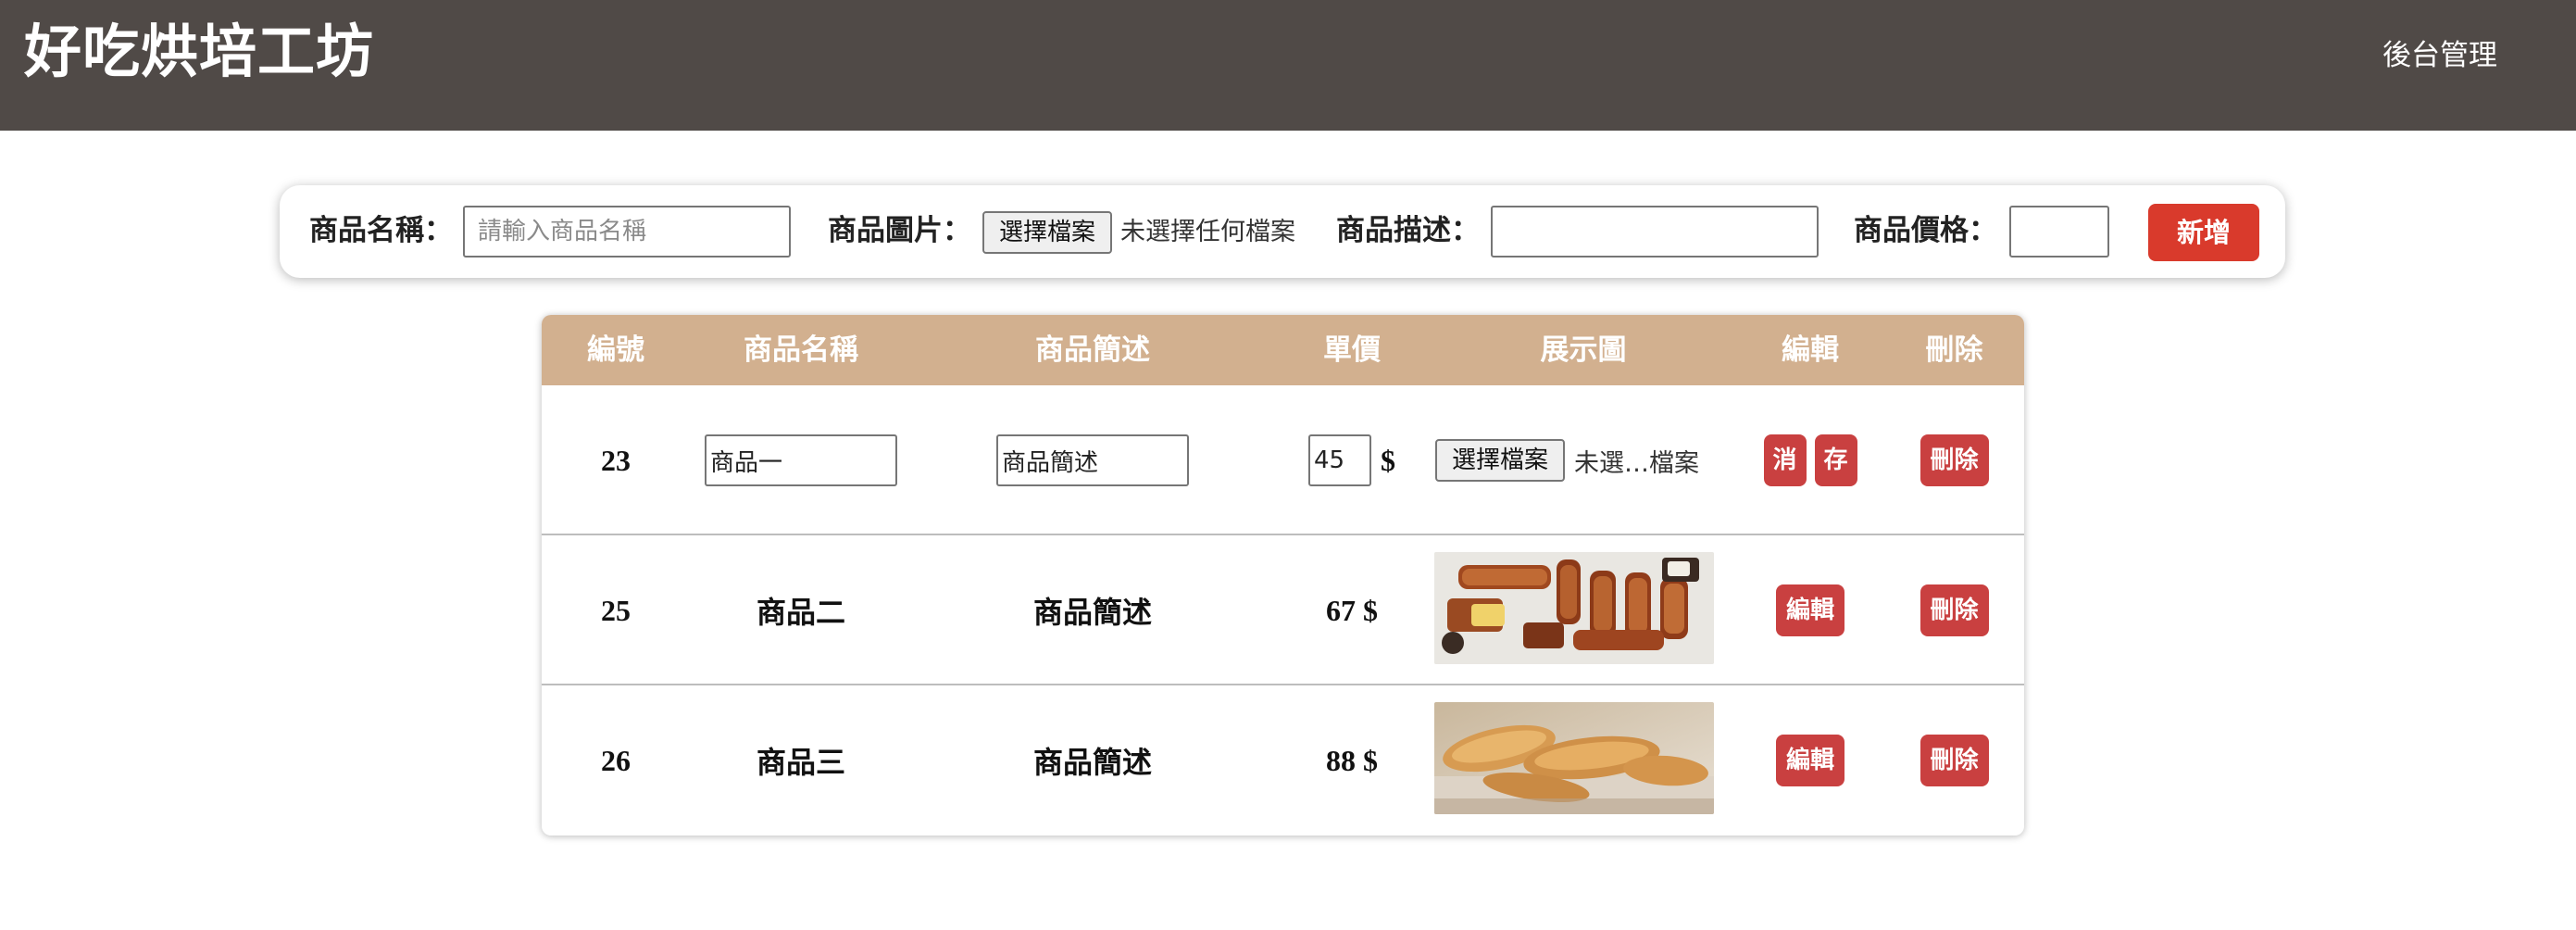 This screenshot has width=2576, height=930. What do you see at coordinates (381, 230) in the screenshot?
I see `product-name-label: 商品名稱：` at bounding box center [381, 230].